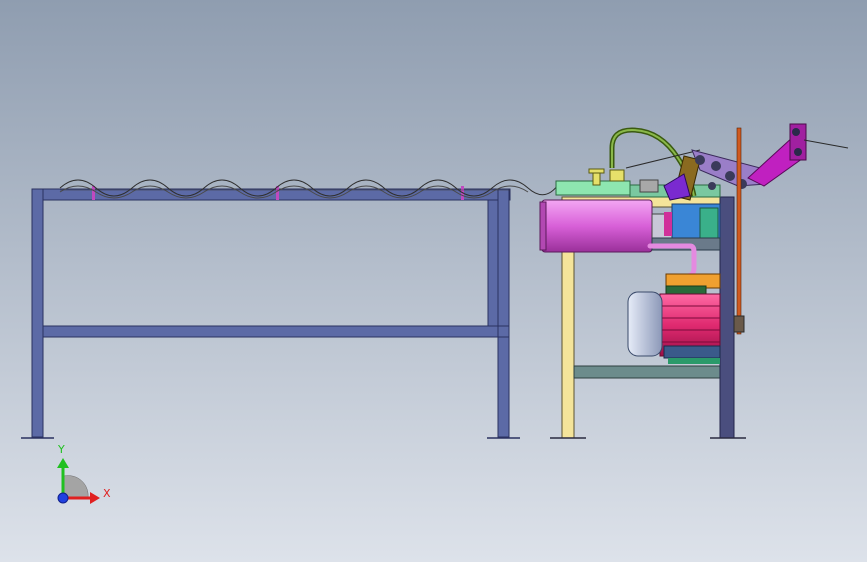  Describe the element at coordinates (739, 324) in the screenshot. I see `guide-rod-clamp` at that location.